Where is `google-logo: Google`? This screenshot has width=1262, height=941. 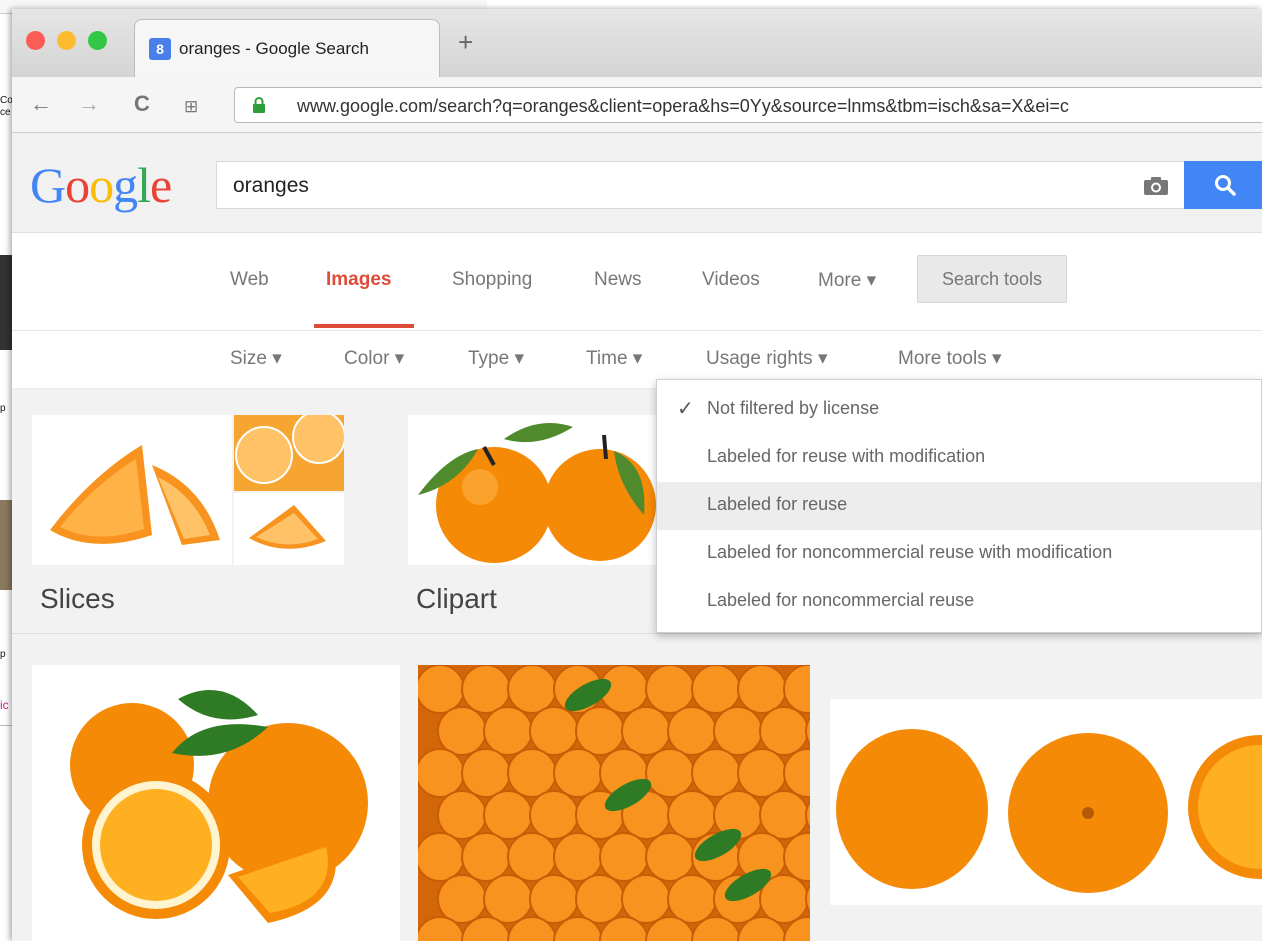
google-logo: Google is located at coordinates (101, 185).